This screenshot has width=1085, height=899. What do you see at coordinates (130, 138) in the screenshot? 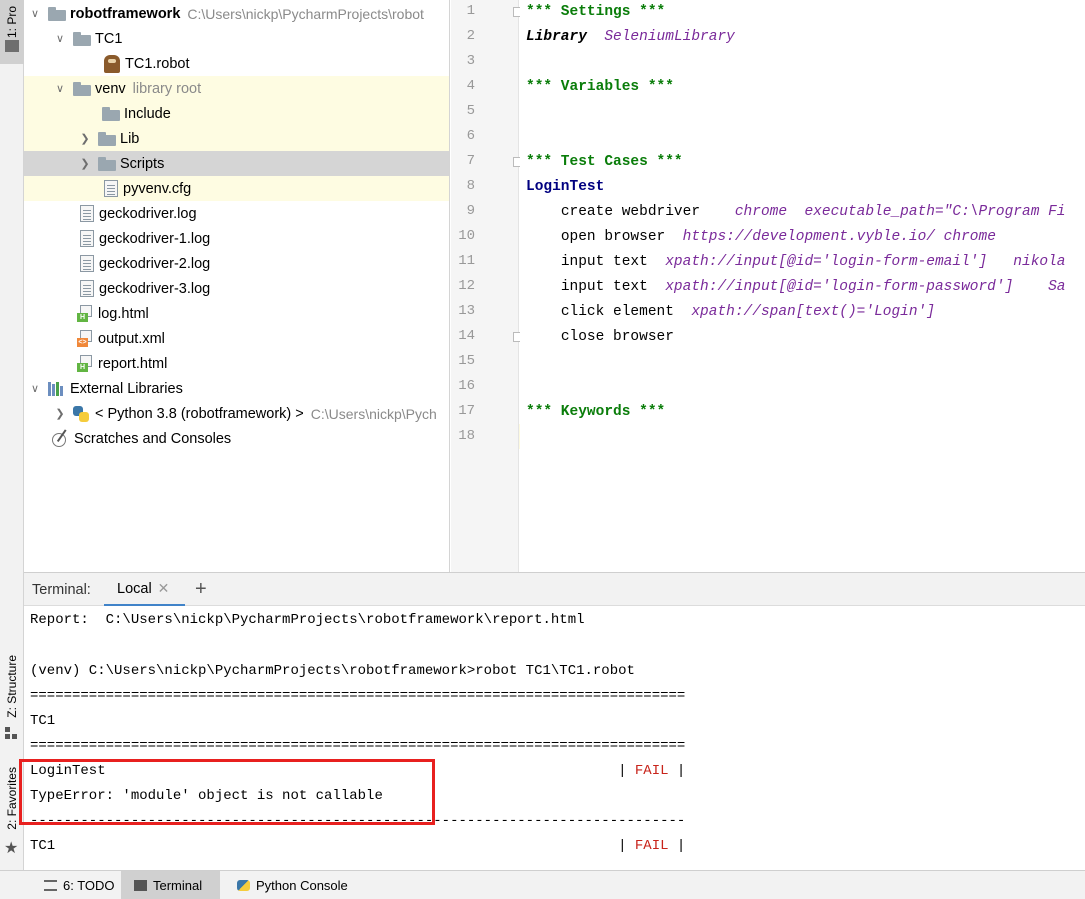
I see `tree-item-label: Lib` at bounding box center [130, 138].